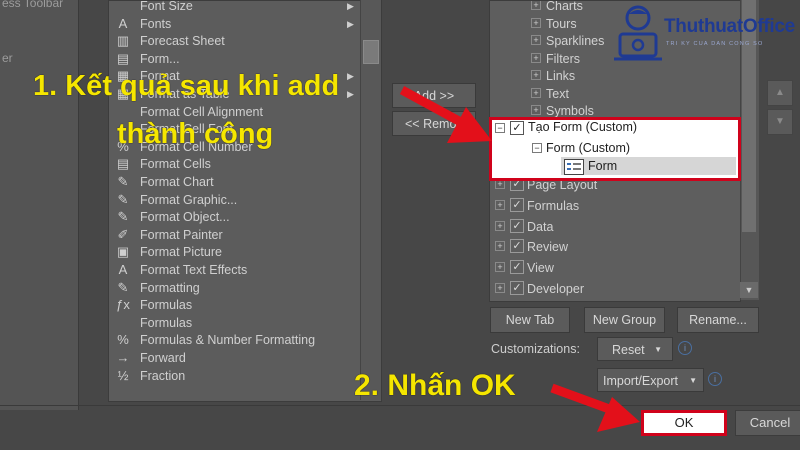 The width and height of the screenshot is (800, 450). What do you see at coordinates (729, 26) in the screenshot?
I see `logo-wordmark: ThuthuatOffice` at bounding box center [729, 26].